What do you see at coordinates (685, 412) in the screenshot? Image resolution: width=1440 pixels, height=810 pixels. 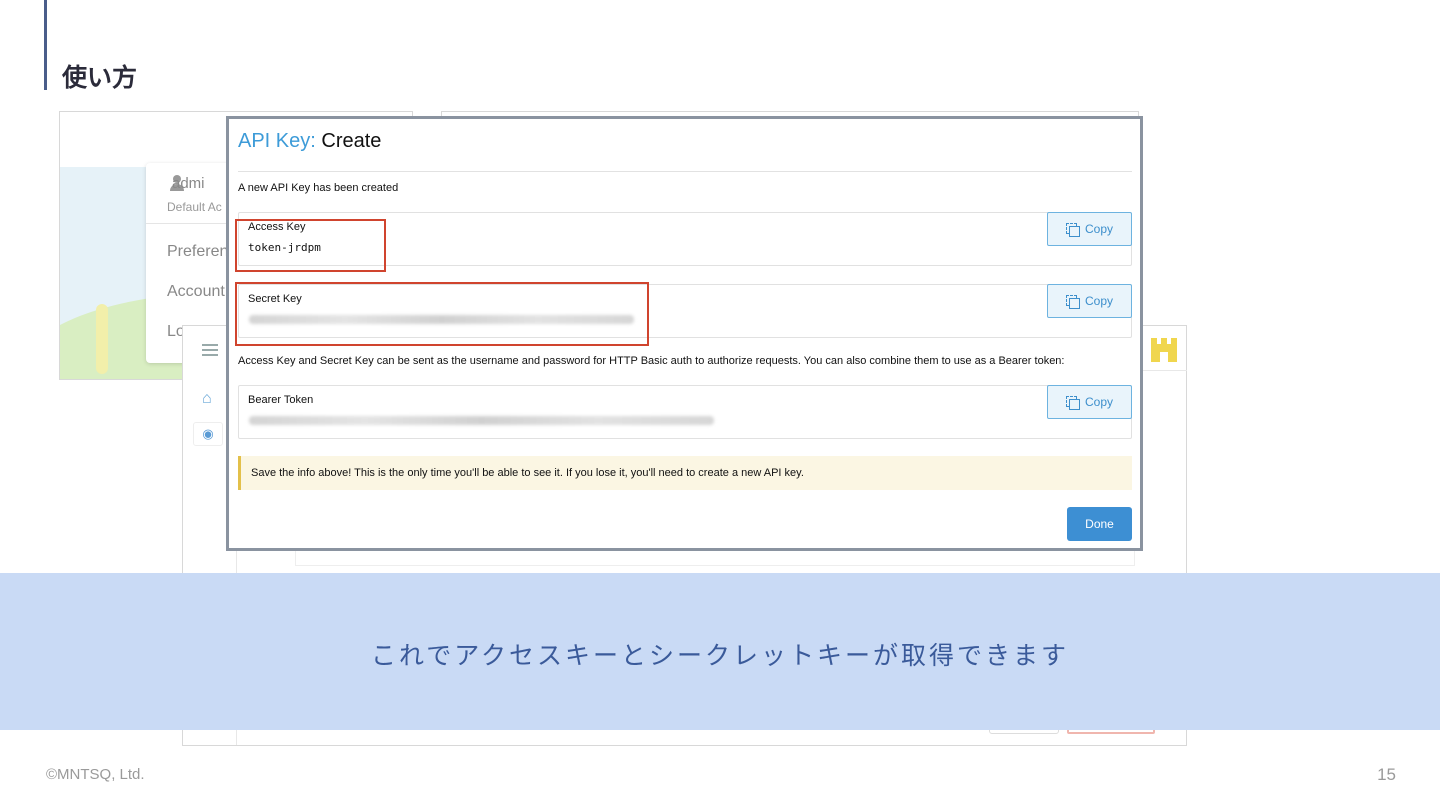 I see `bearer-token-field: Bearer Token` at bounding box center [685, 412].